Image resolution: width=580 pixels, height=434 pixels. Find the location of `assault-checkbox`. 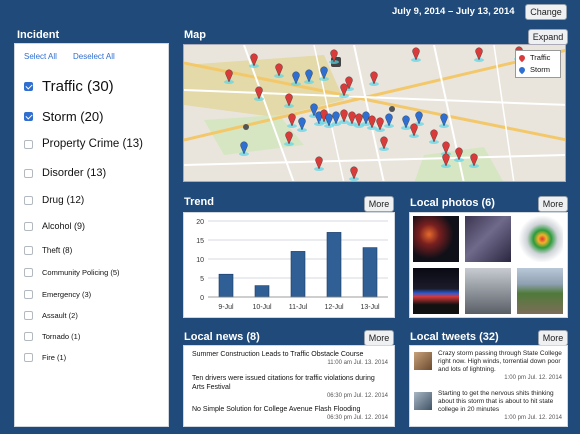

assault-checkbox is located at coordinates (28, 315).